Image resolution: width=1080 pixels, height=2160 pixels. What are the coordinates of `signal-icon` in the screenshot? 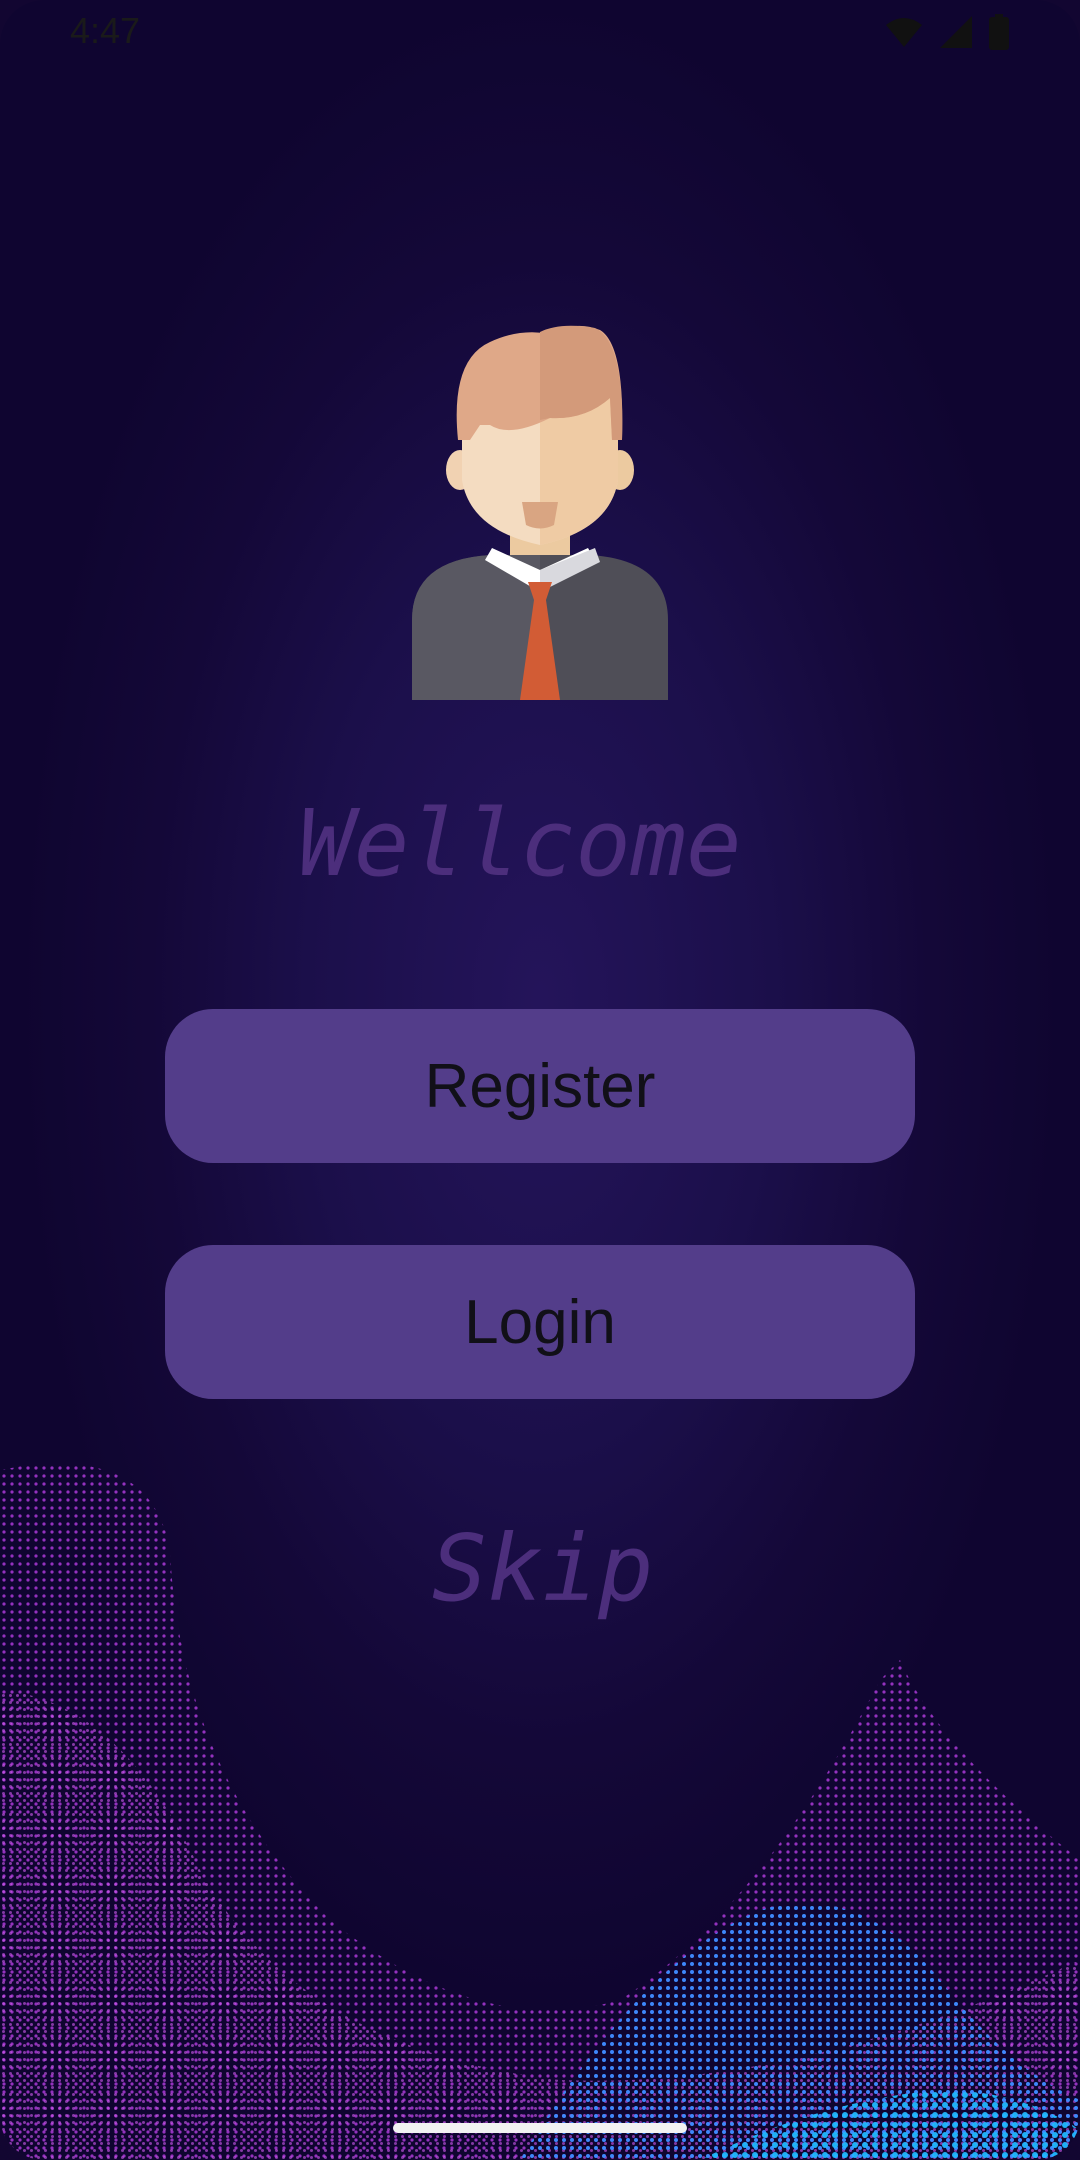 It's located at (956, 34).